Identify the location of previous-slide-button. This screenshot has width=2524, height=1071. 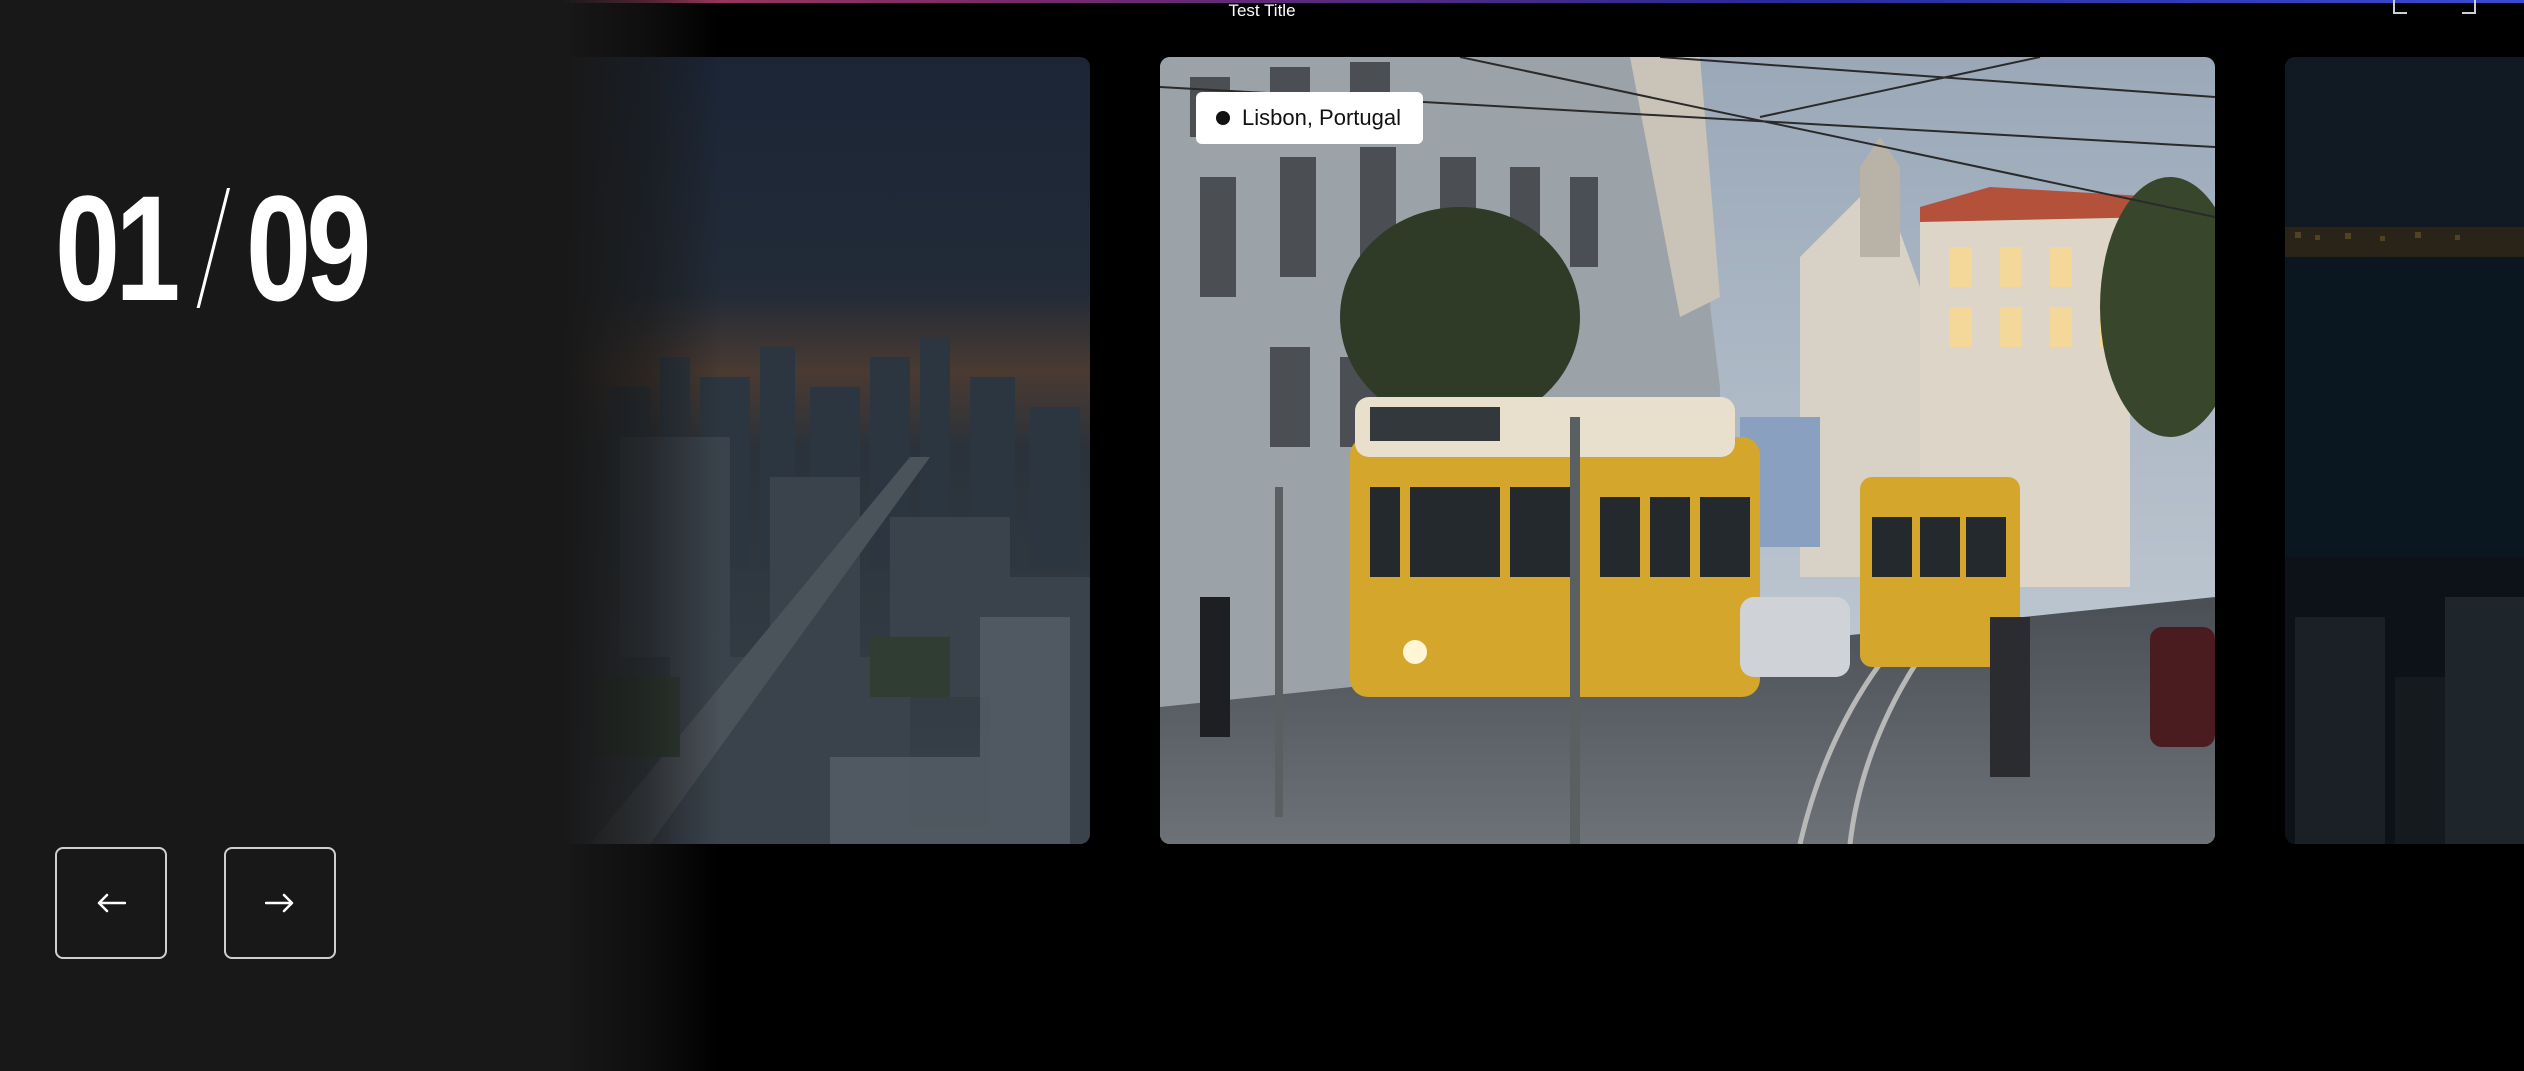
(111, 903).